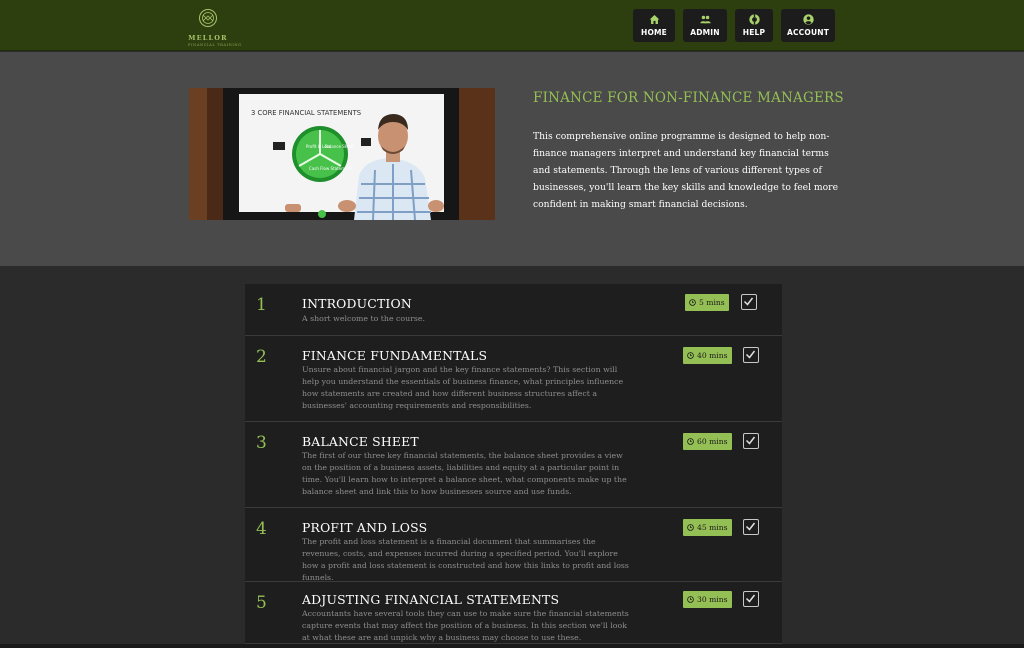  What do you see at coordinates (808, 32) in the screenshot?
I see `nav-account-label: ACCOUNT` at bounding box center [808, 32].